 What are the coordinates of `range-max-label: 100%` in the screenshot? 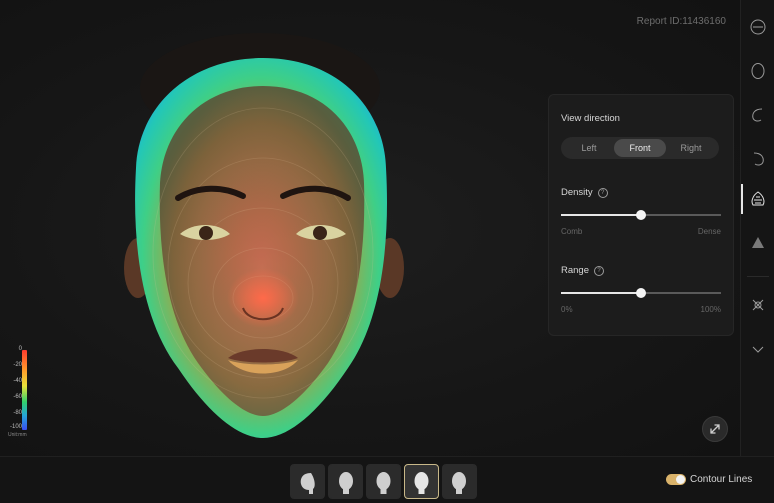 It's located at (710, 309).